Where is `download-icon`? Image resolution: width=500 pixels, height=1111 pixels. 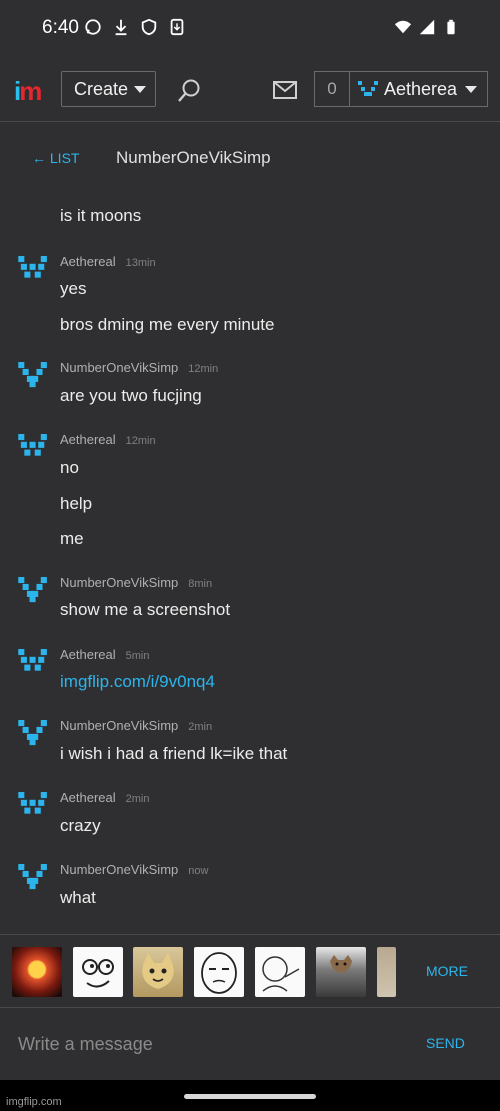 download-icon is located at coordinates (121, 27).